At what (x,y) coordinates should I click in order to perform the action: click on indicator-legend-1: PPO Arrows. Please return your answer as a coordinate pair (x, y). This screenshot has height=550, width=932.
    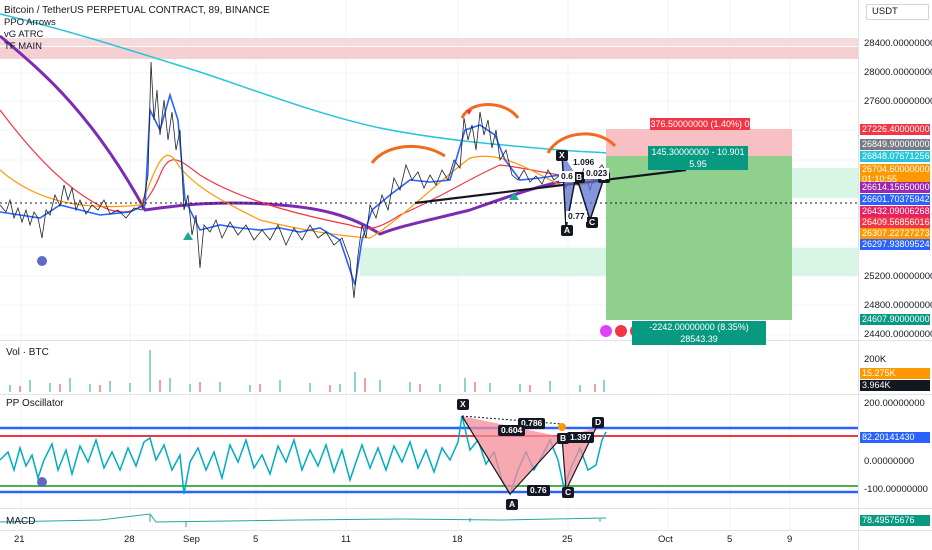
    Looking at the image, I should click on (30, 22).